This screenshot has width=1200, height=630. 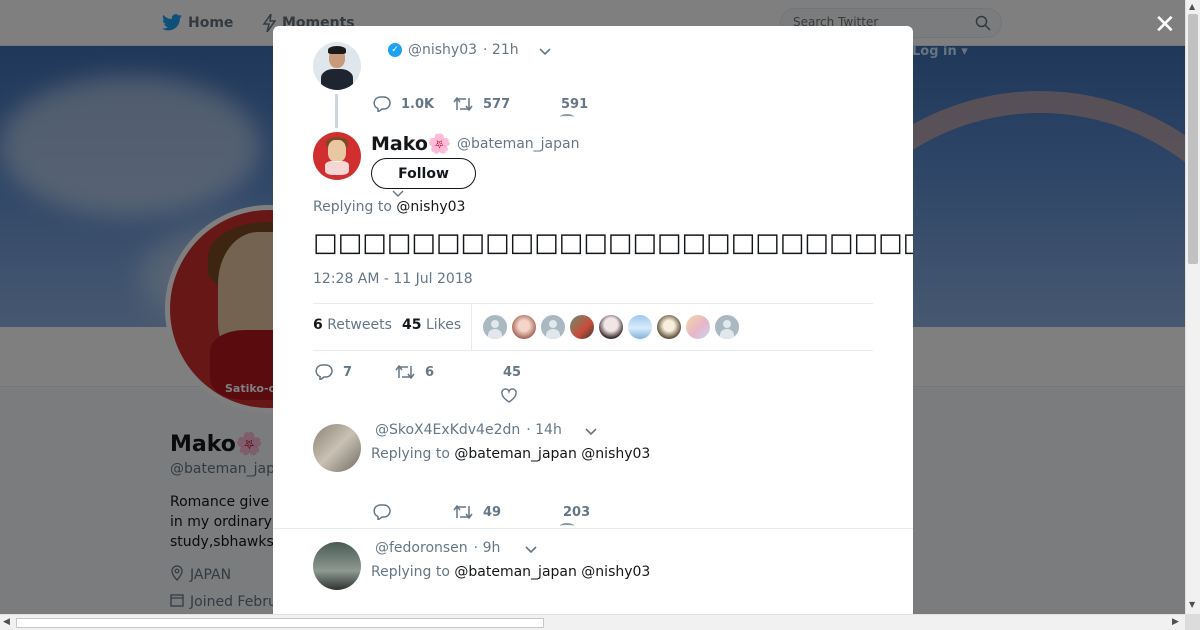 What do you see at coordinates (593, 528) in the screenshot?
I see `reply-separator` at bounding box center [593, 528].